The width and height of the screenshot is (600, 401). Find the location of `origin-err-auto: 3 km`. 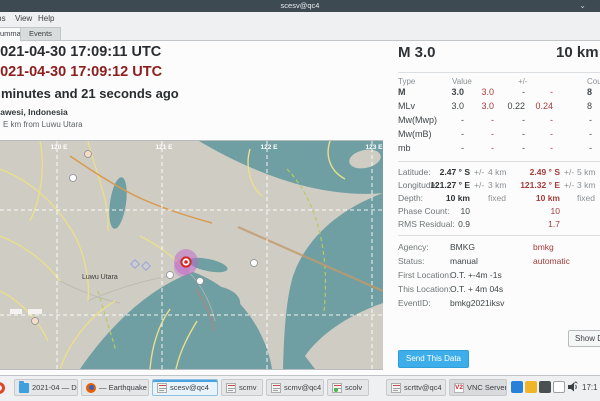

origin-err-auto: 3 km is located at coordinates (586, 185).